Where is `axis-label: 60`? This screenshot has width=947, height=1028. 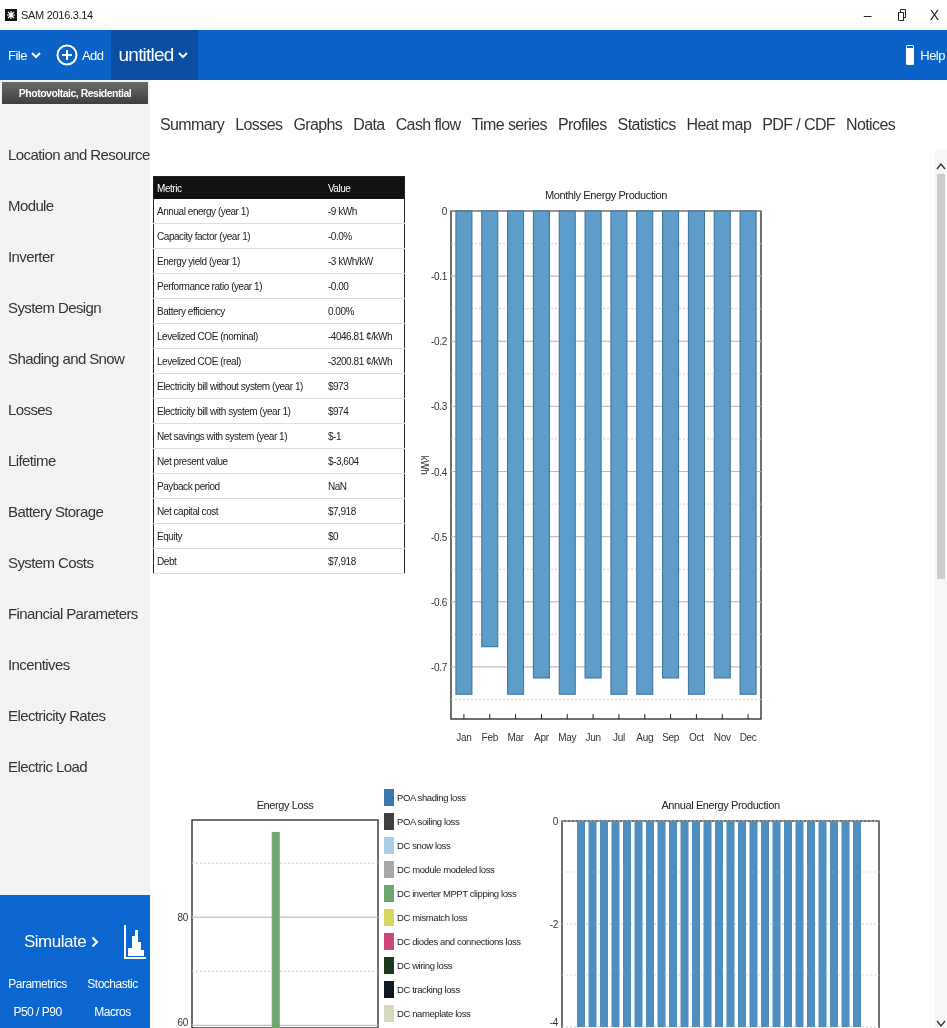
axis-label: 60 is located at coordinates (182, 1022).